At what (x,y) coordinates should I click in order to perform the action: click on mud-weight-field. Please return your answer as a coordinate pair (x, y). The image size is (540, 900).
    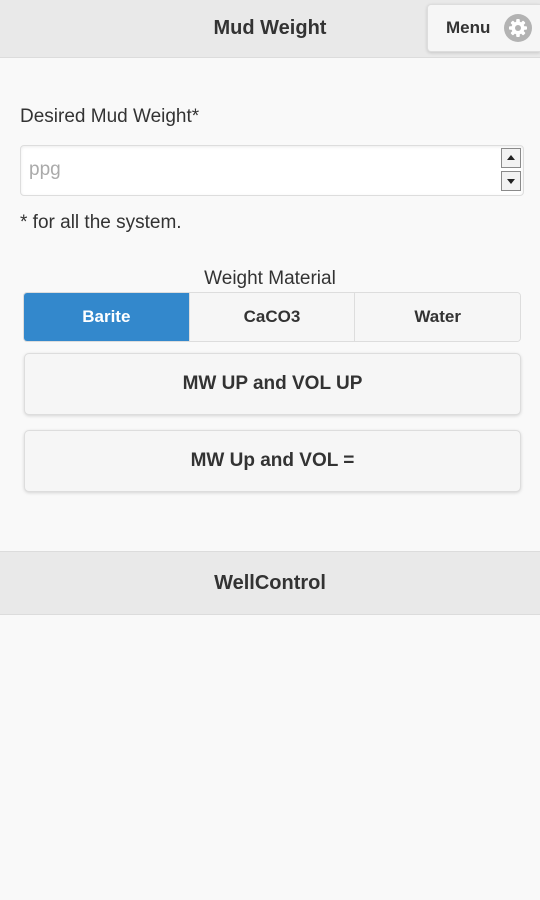
    Looking at the image, I should click on (272, 170).